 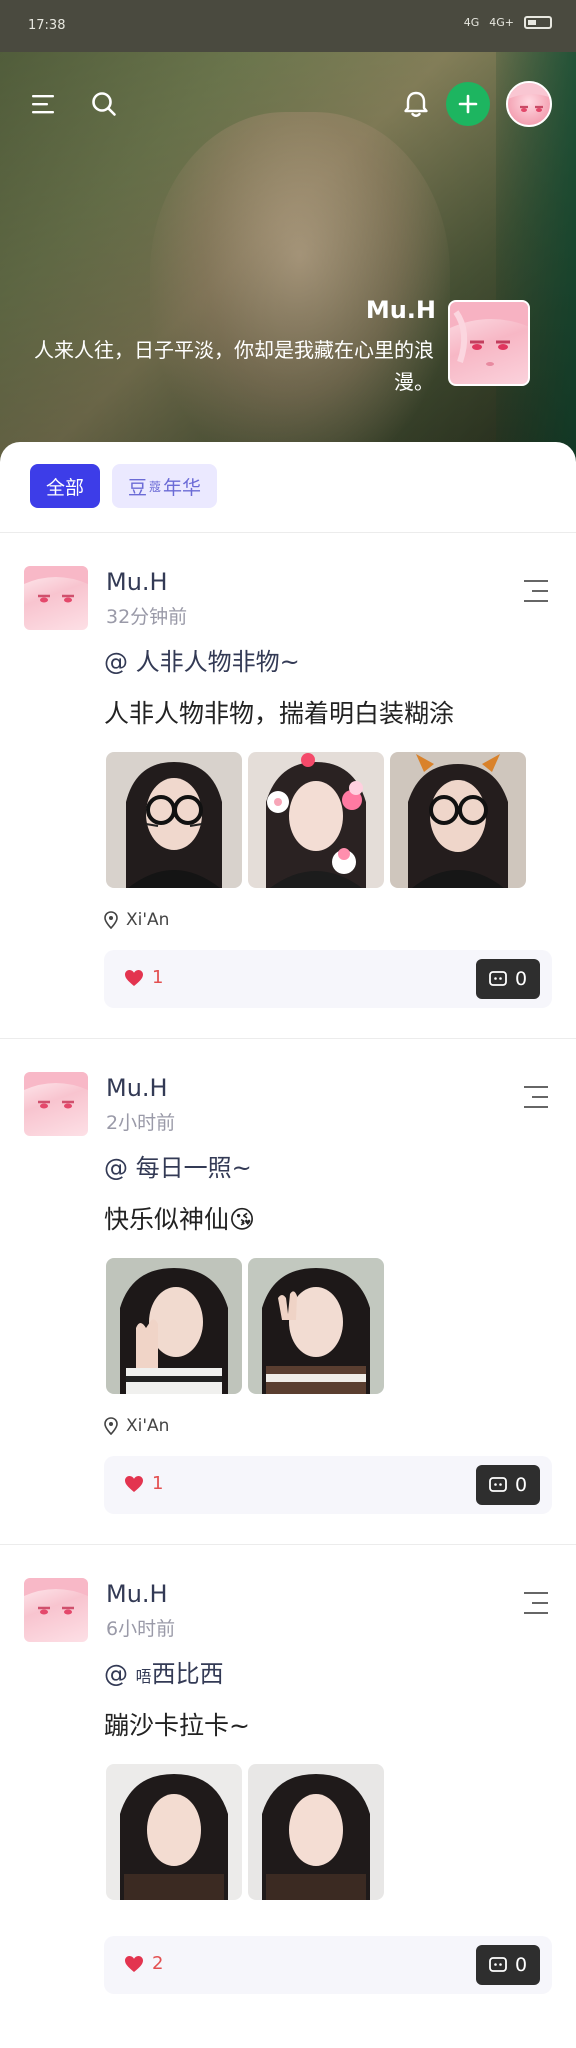 What do you see at coordinates (279, 713) in the screenshot?
I see `post-text: 人非人物非物，揣着明白装糊涂` at bounding box center [279, 713].